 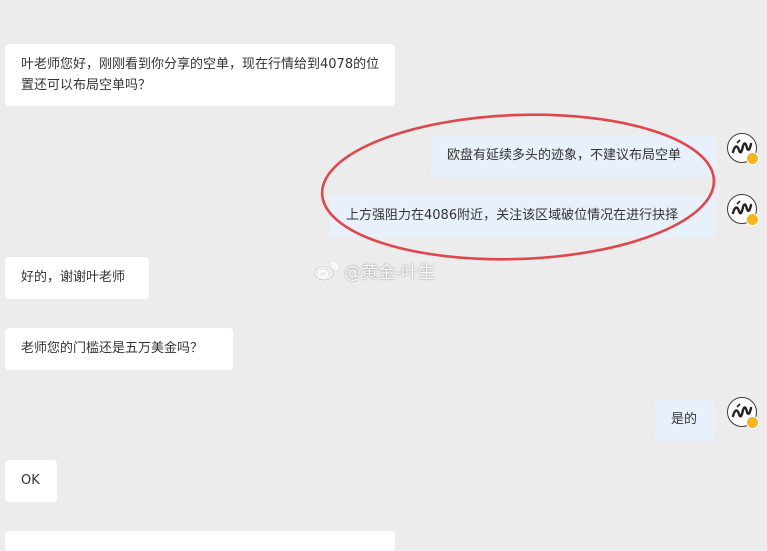 What do you see at coordinates (200, 75) in the screenshot?
I see `message-bubble-incoming: 叶老师您好，刚刚看到你分享的空单，现在行情给到4078的位置还可以布局空单吗？` at bounding box center [200, 75].